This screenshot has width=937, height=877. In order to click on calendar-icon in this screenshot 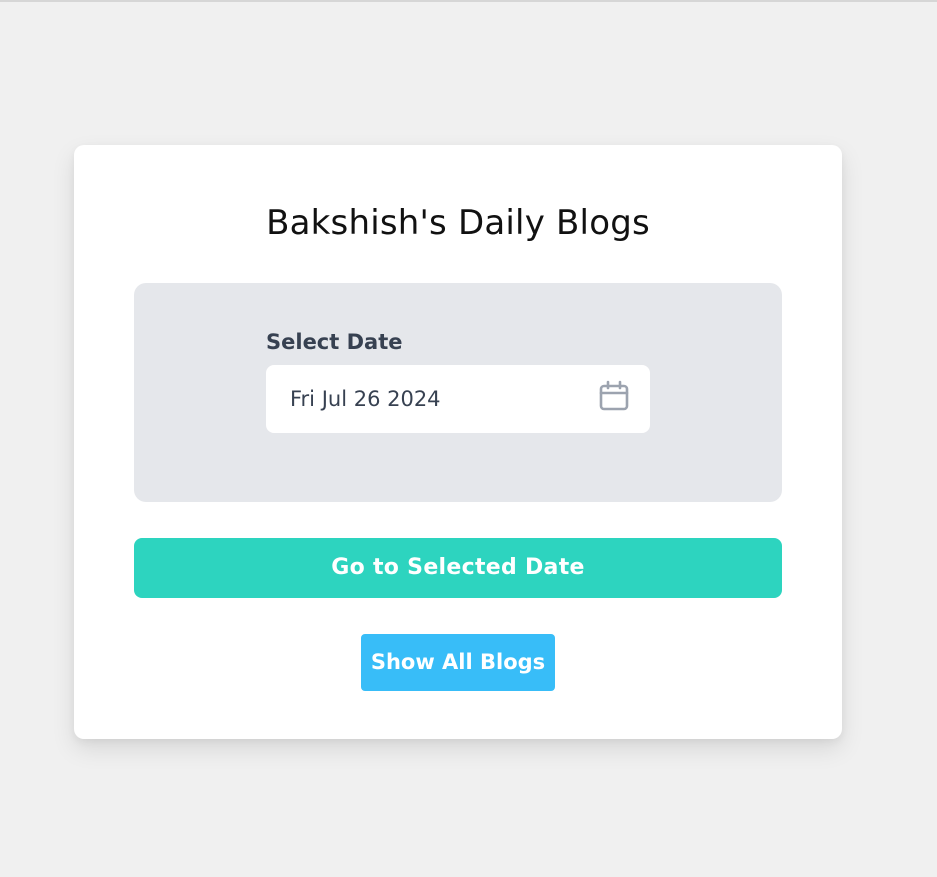, I will do `click(614, 396)`.